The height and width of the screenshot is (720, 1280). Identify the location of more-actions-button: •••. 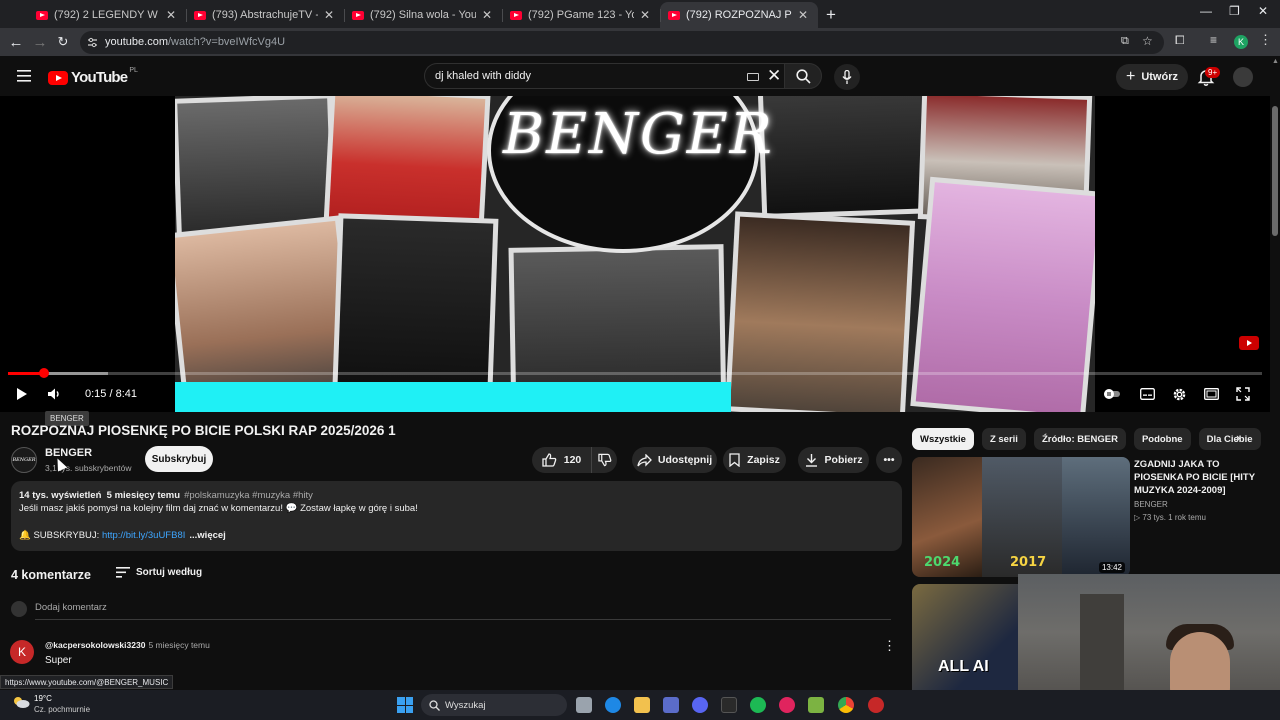
(889, 460).